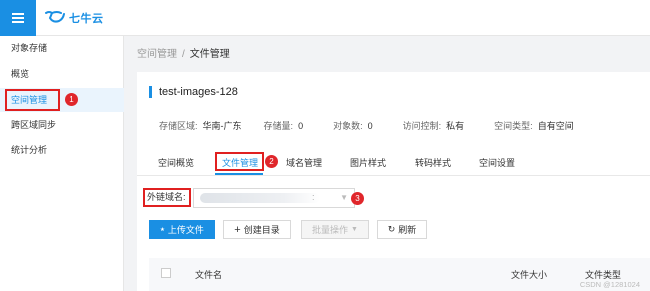 The image size is (650, 291). Describe the element at coordinates (534, 125) in the screenshot. I see `stat-type: 空间类型: 自有空间` at that location.